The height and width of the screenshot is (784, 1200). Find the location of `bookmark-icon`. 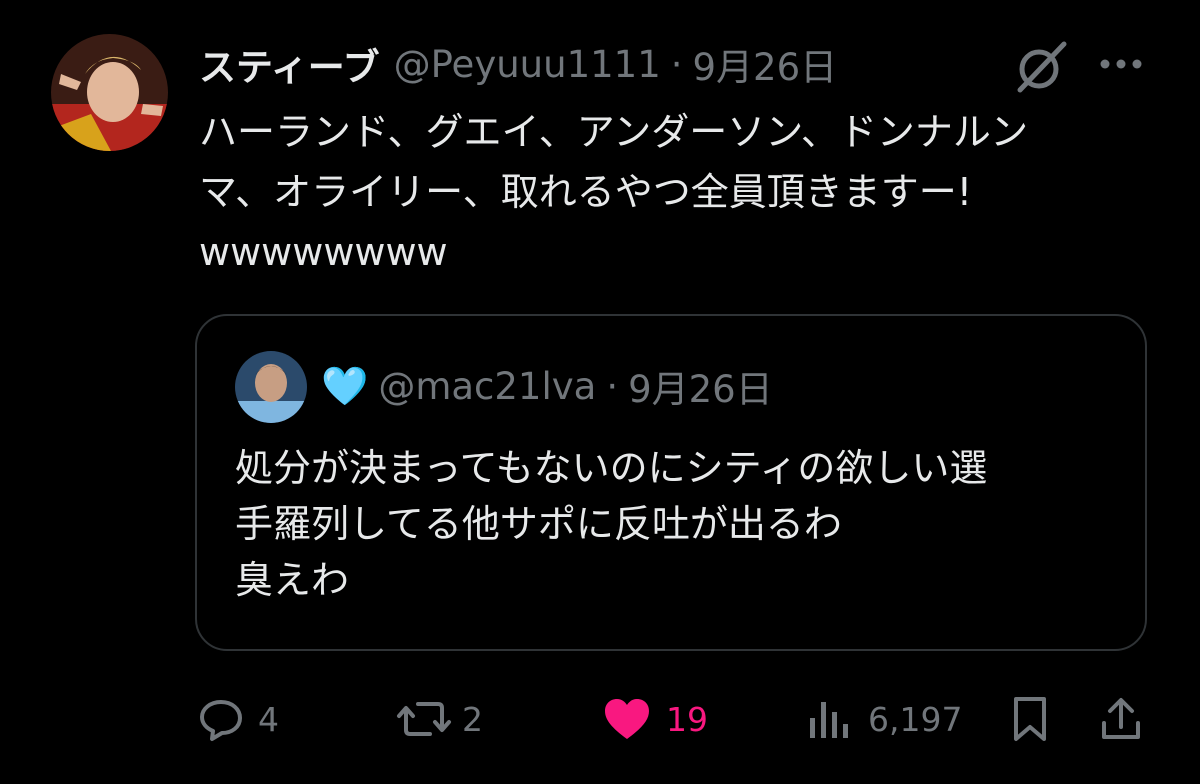

bookmark-icon is located at coordinates (1030, 719).